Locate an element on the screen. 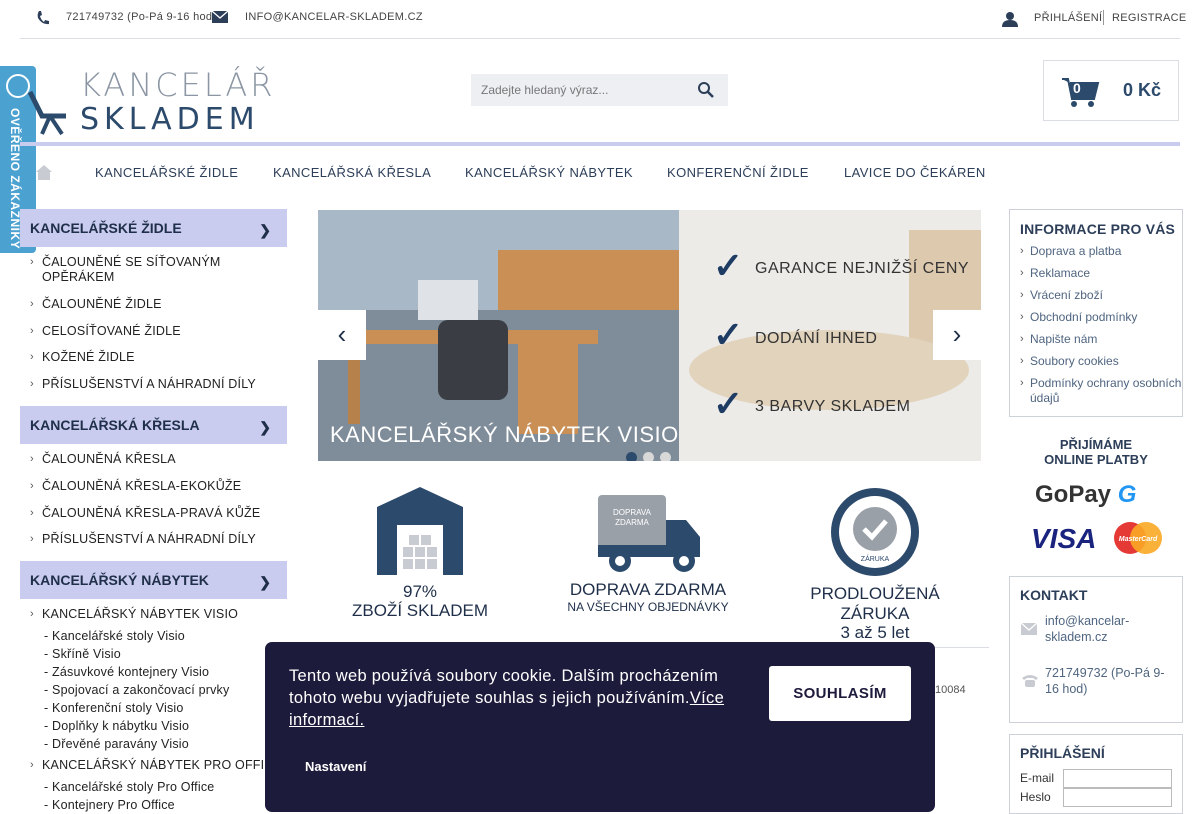  category-office-armchairs: KANCELÁŘSKÁ KŘESLA ❯ is located at coordinates (153, 425).